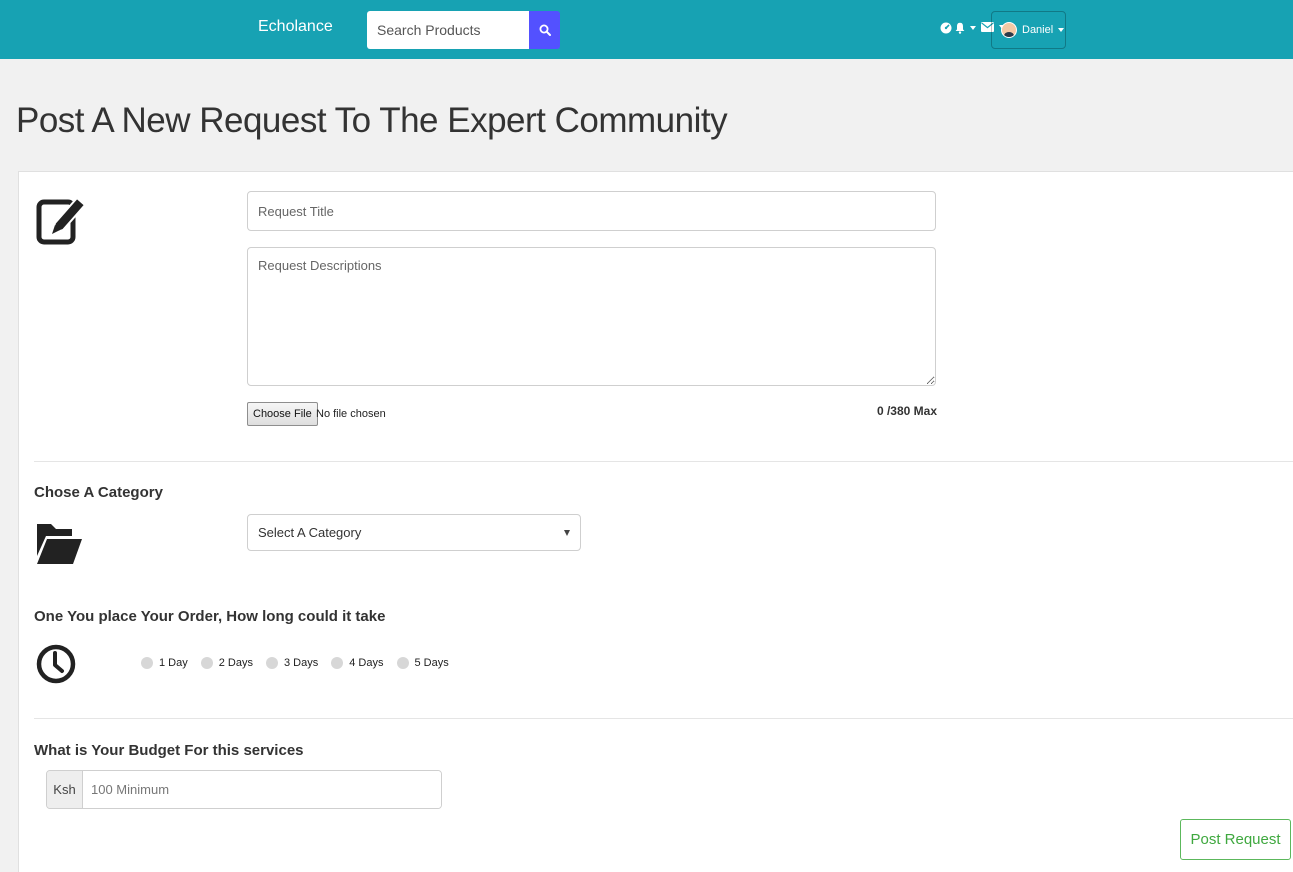  What do you see at coordinates (1038, 30) in the screenshot?
I see `user-name: Daniel` at bounding box center [1038, 30].